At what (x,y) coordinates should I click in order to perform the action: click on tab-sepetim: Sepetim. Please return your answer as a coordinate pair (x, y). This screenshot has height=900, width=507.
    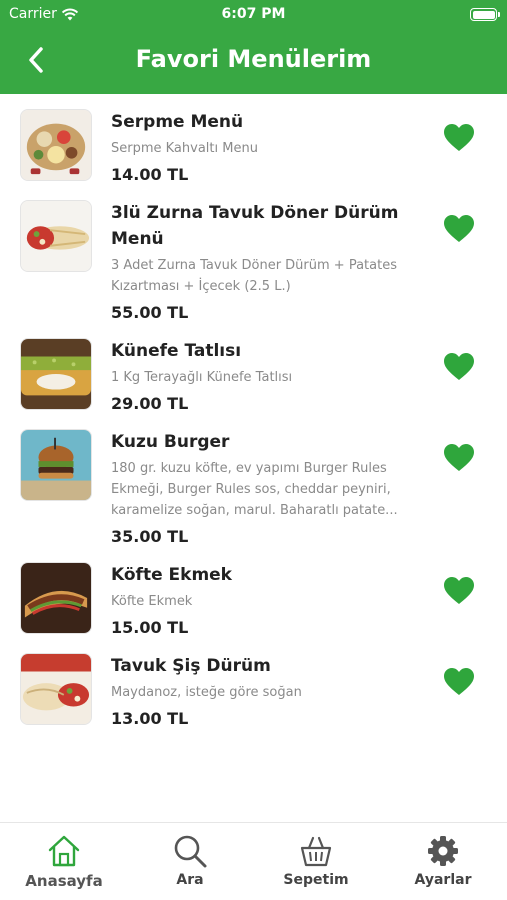
    Looking at the image, I should click on (316, 861).